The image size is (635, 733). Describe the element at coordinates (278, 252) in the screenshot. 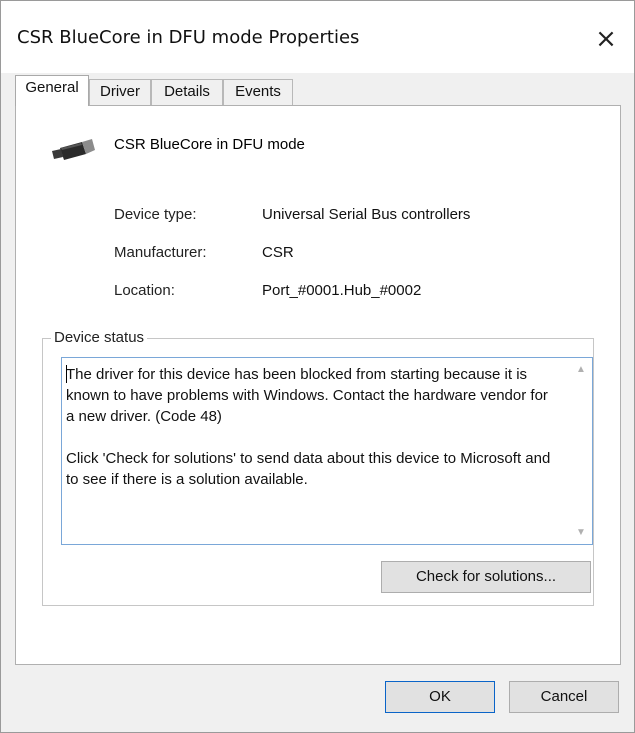

I see `manufacturer-value: CSR` at that location.